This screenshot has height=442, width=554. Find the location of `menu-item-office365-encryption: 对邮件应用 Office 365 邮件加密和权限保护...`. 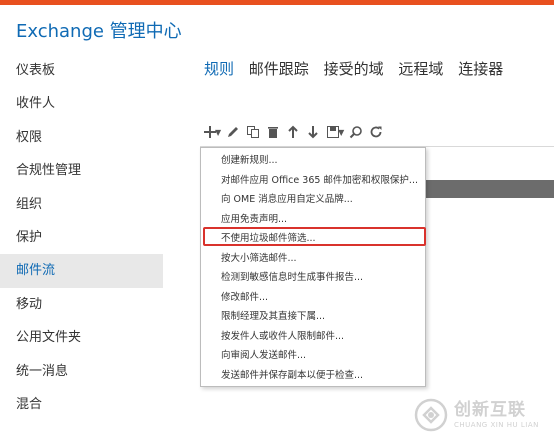

menu-item-office365-encryption: 对邮件应用 Office 365 邮件加密和权限保护... is located at coordinates (313, 181).